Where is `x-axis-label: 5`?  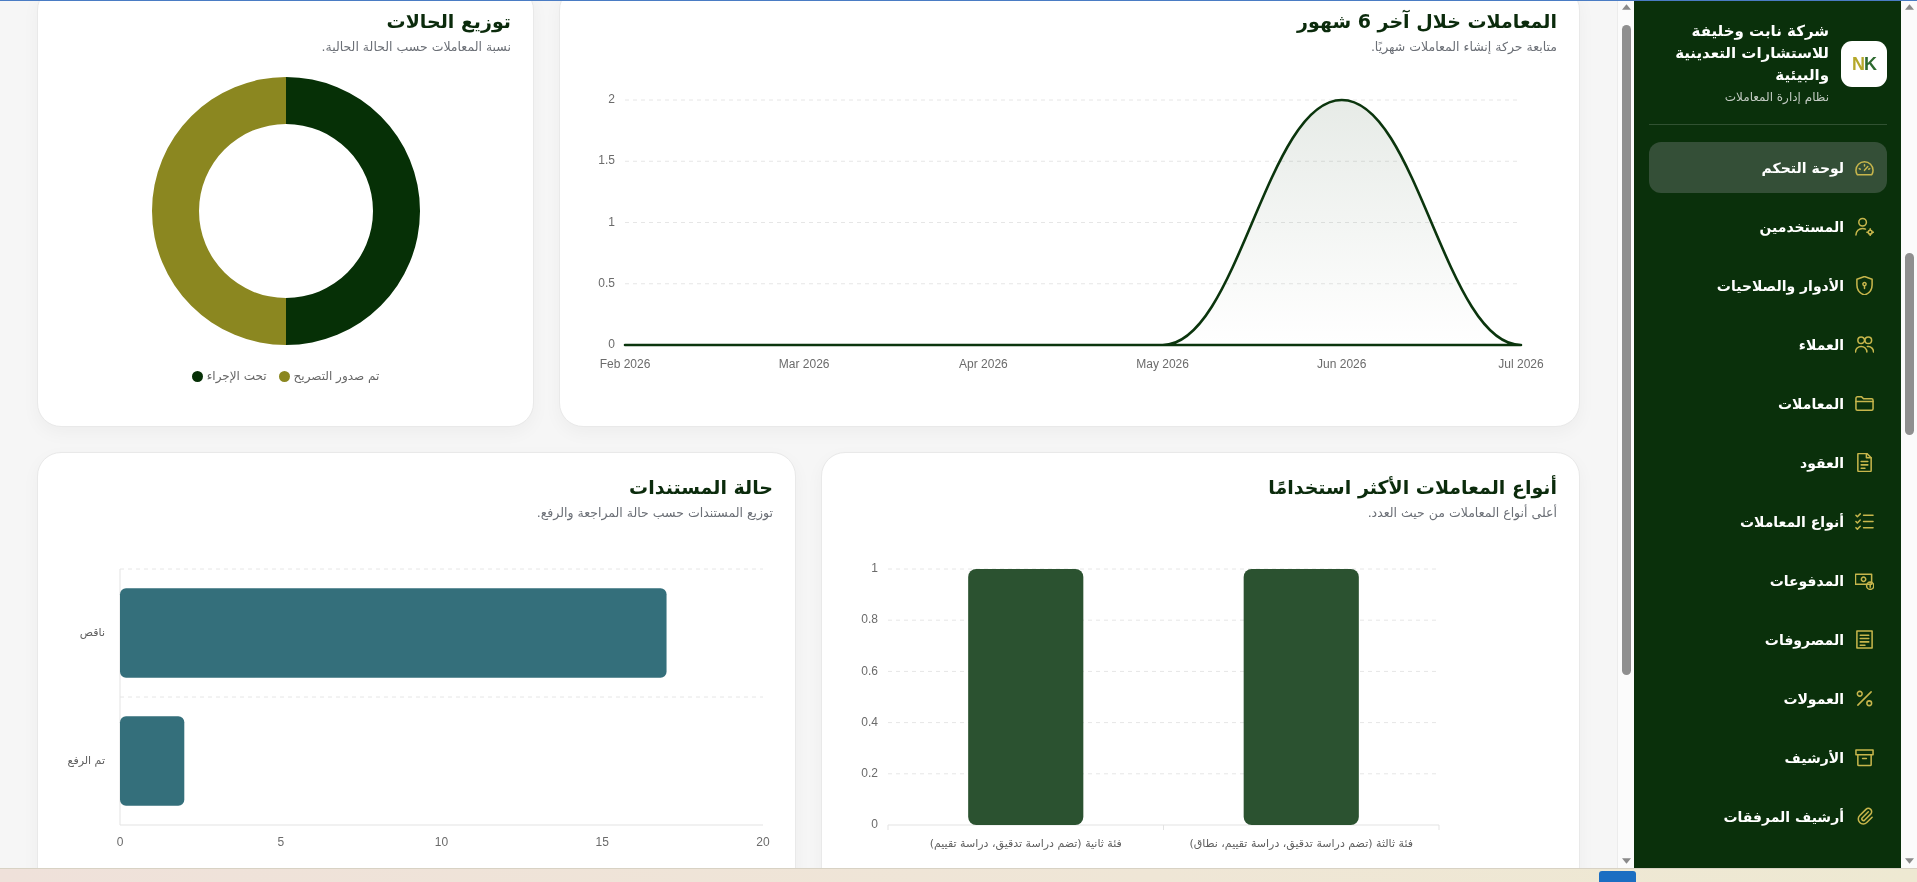 x-axis-label: 5 is located at coordinates (281, 842).